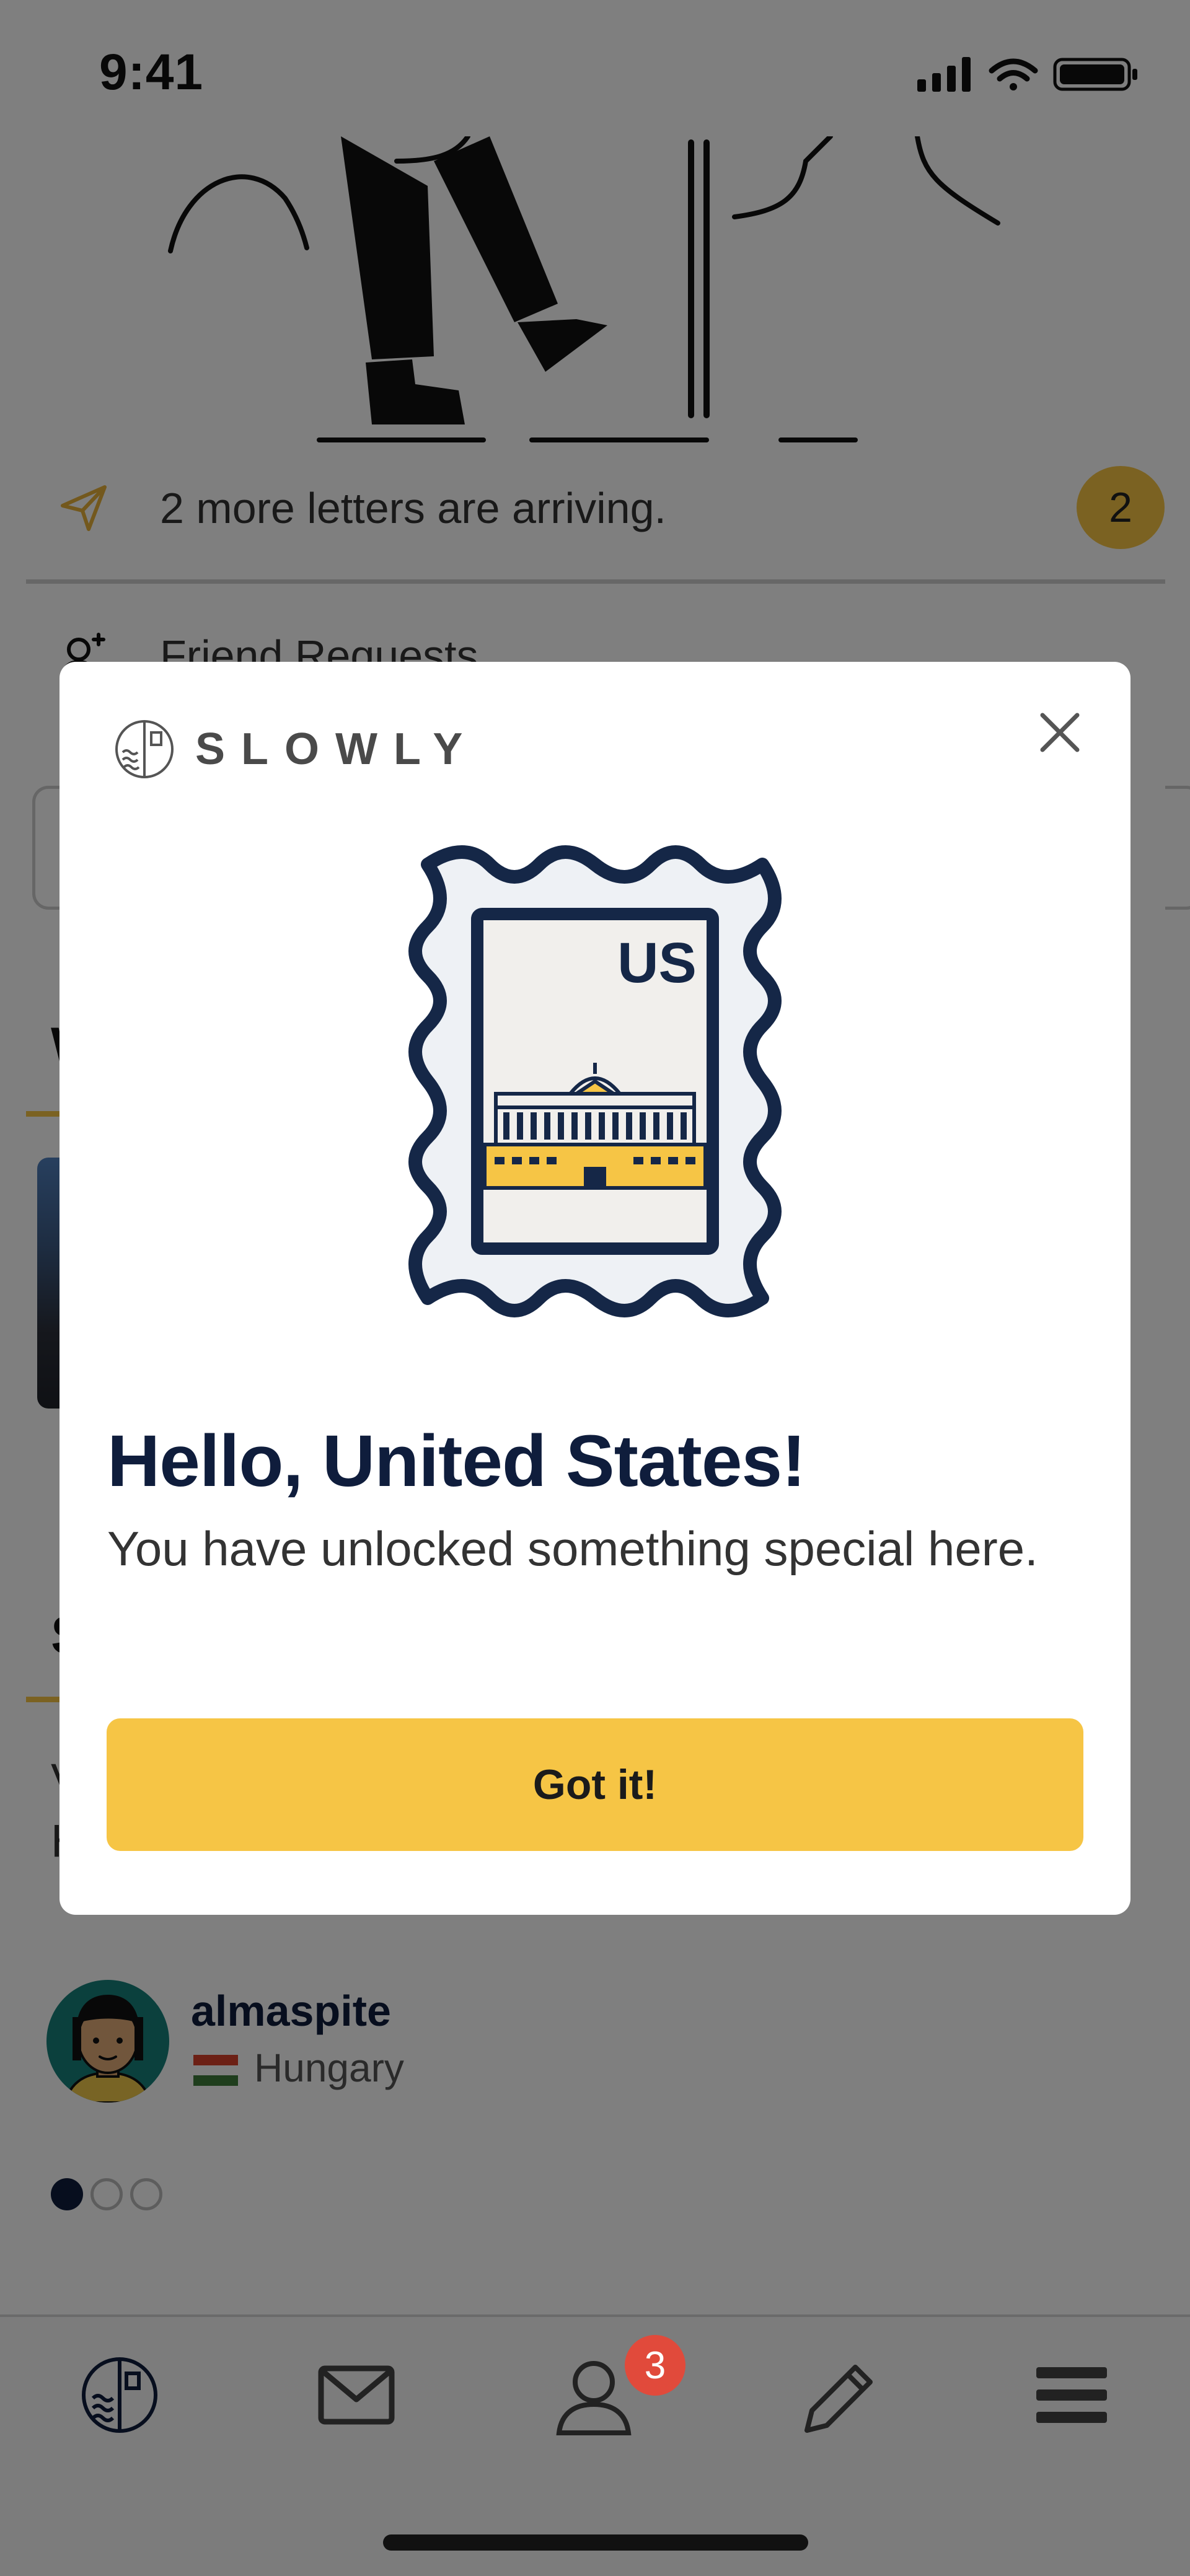 This screenshot has height=2576, width=1190. Describe the element at coordinates (657, 963) in the screenshot. I see `stamp-country-code: US` at that location.